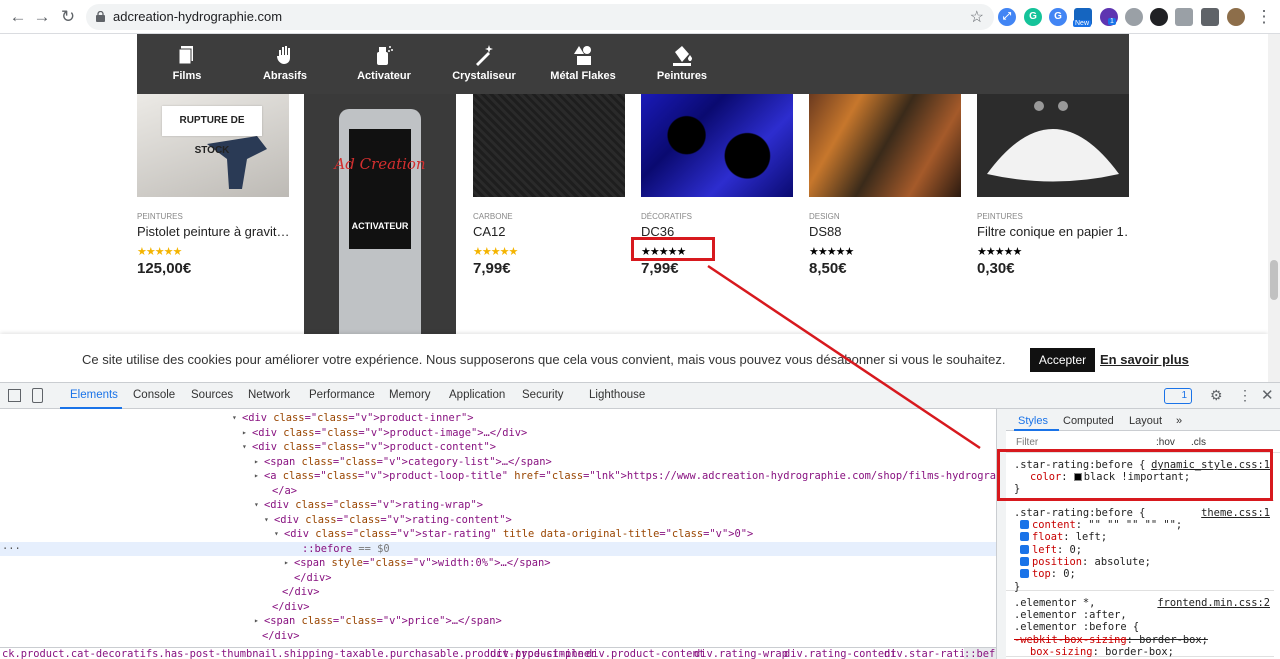 The width and height of the screenshot is (1280, 659). Describe the element at coordinates (617, 395) in the screenshot. I see `tab-lighthouse: Lighthouse` at that location.